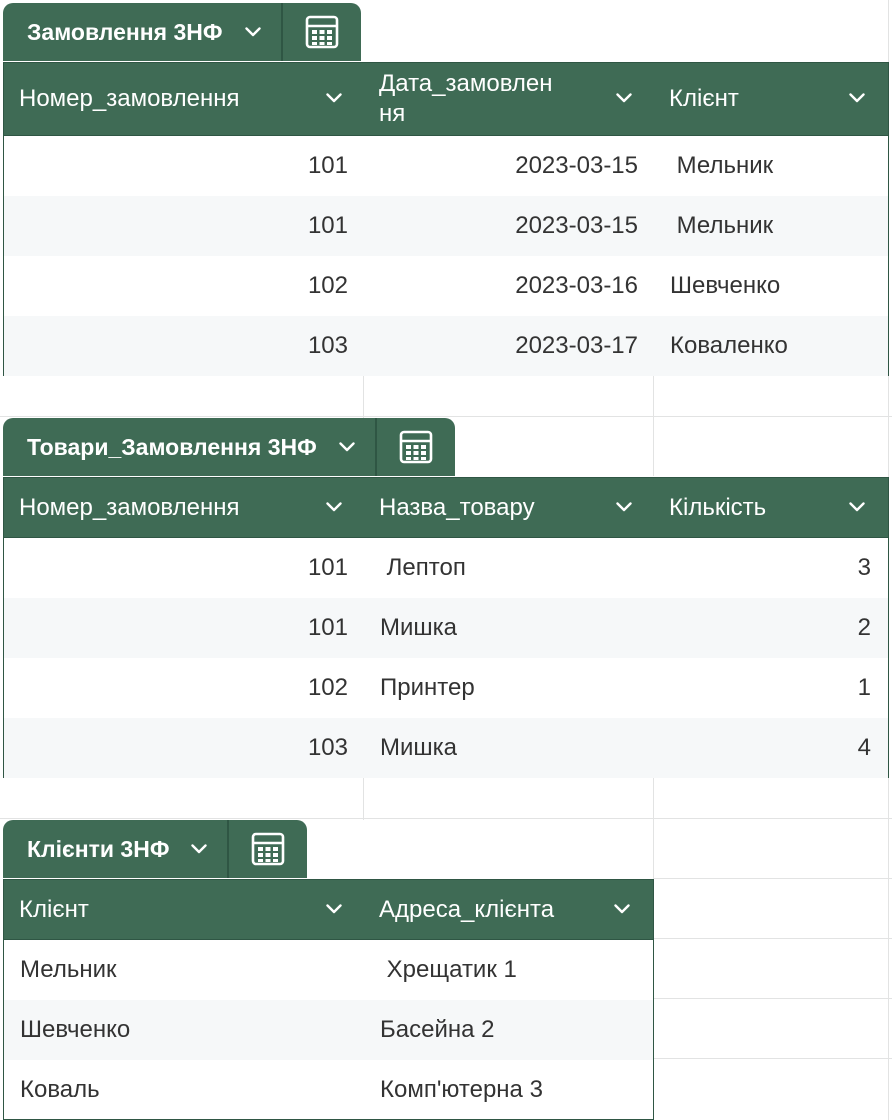 The width and height of the screenshot is (892, 1120). What do you see at coordinates (770, 507) in the screenshot?
I see `column-header: Кількість` at bounding box center [770, 507].